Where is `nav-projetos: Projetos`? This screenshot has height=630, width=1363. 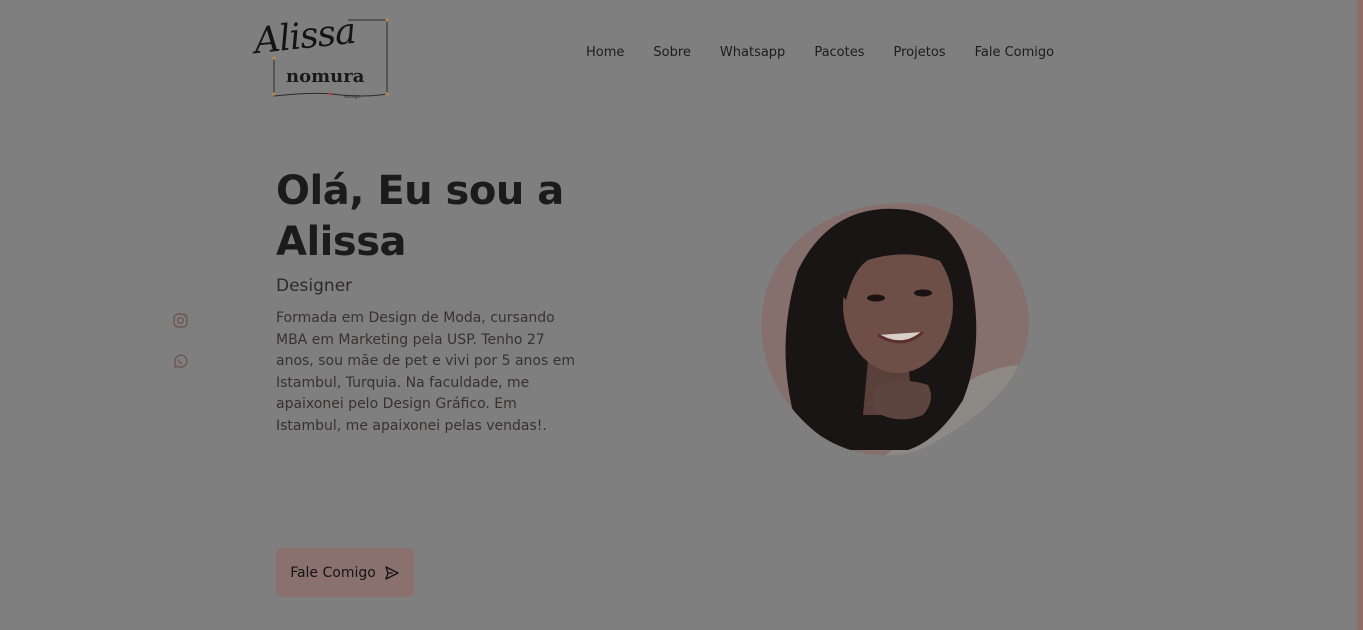 nav-projetos: Projetos is located at coordinates (920, 52).